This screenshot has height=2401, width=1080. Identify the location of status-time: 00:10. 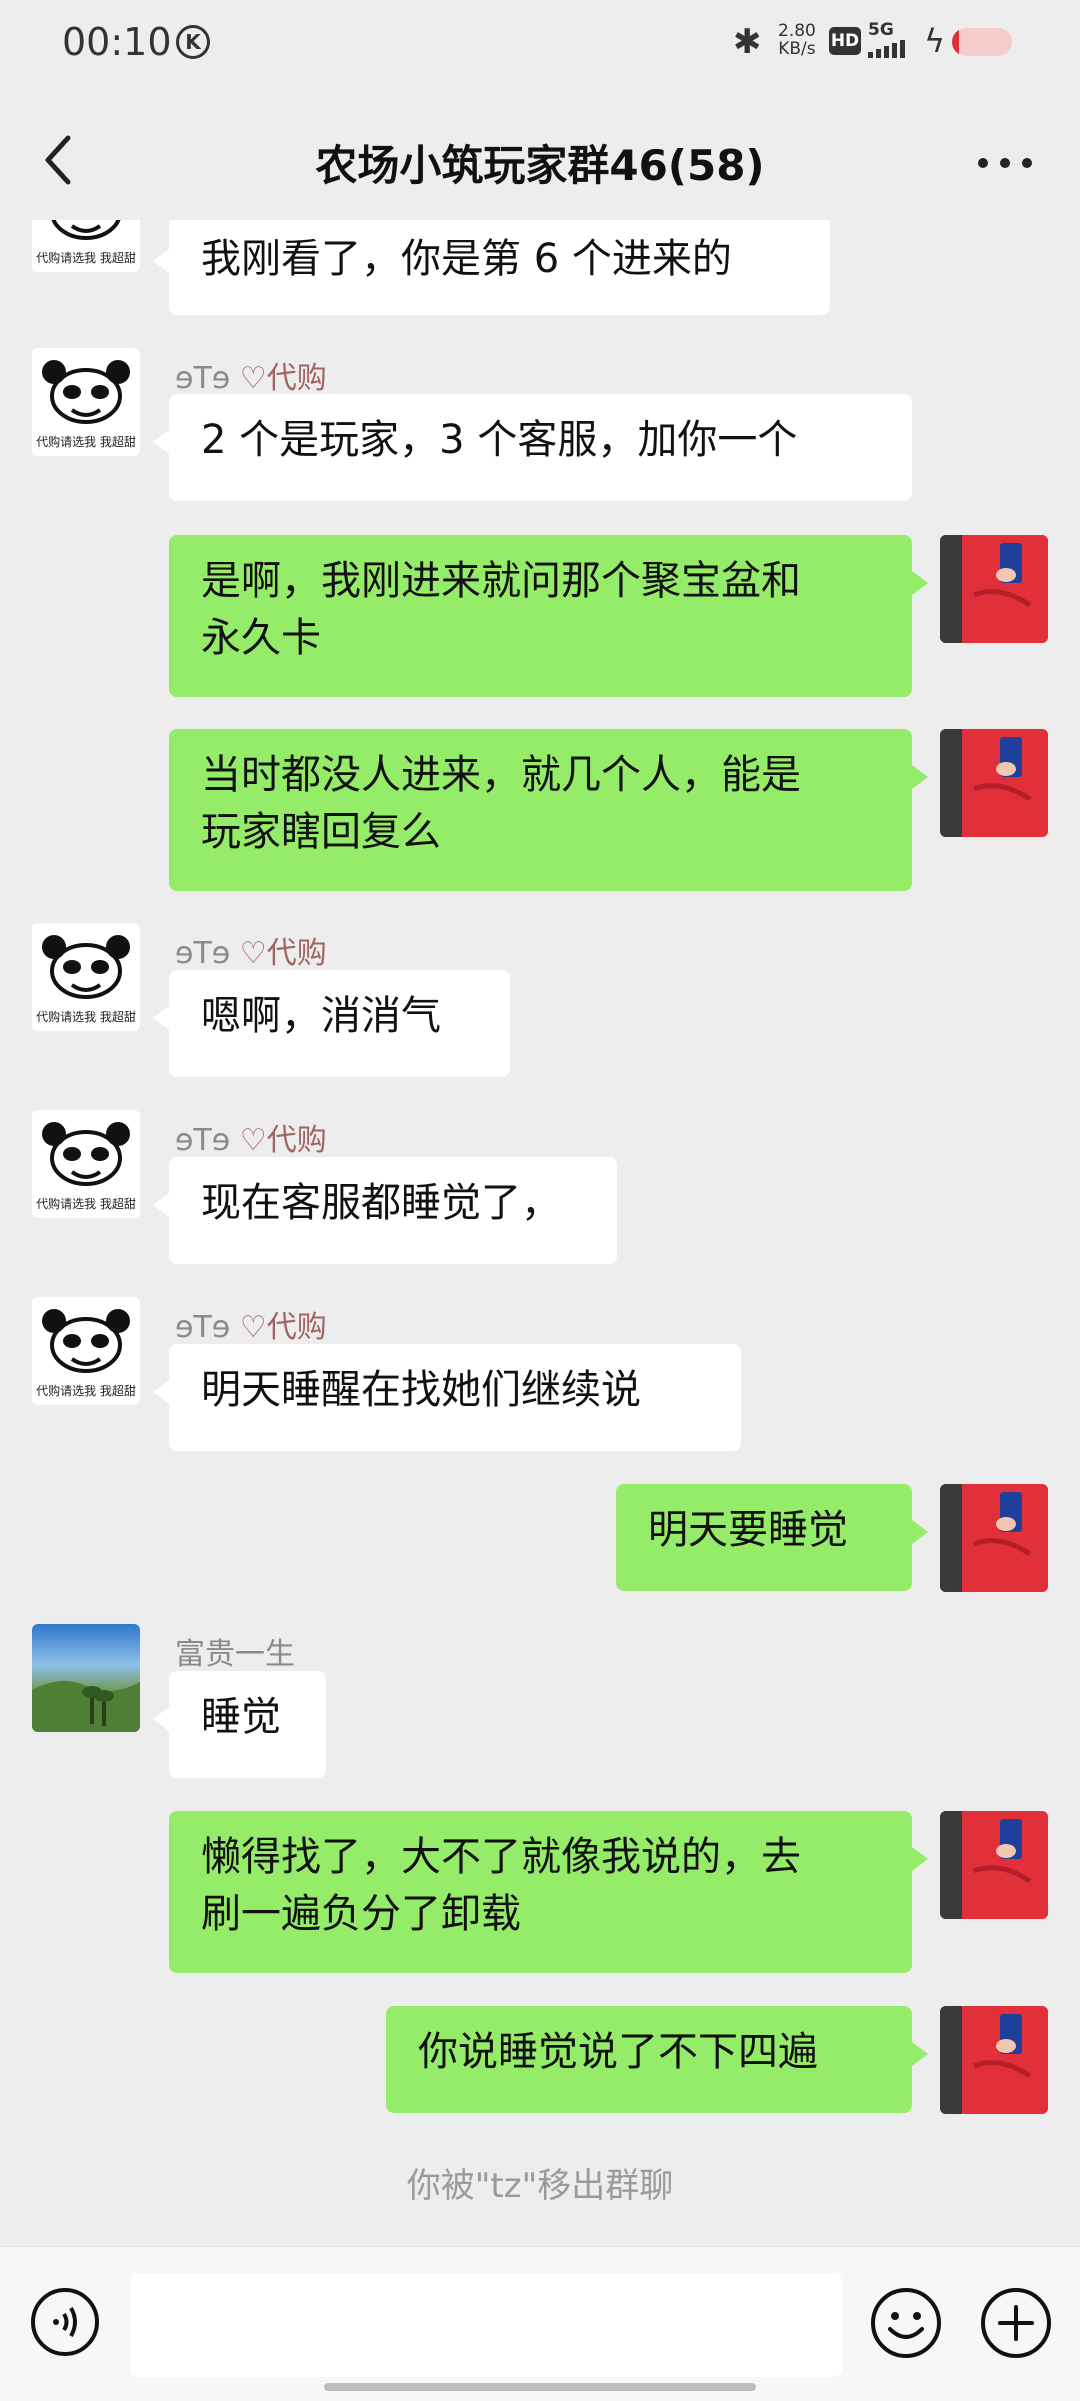
(117, 42).